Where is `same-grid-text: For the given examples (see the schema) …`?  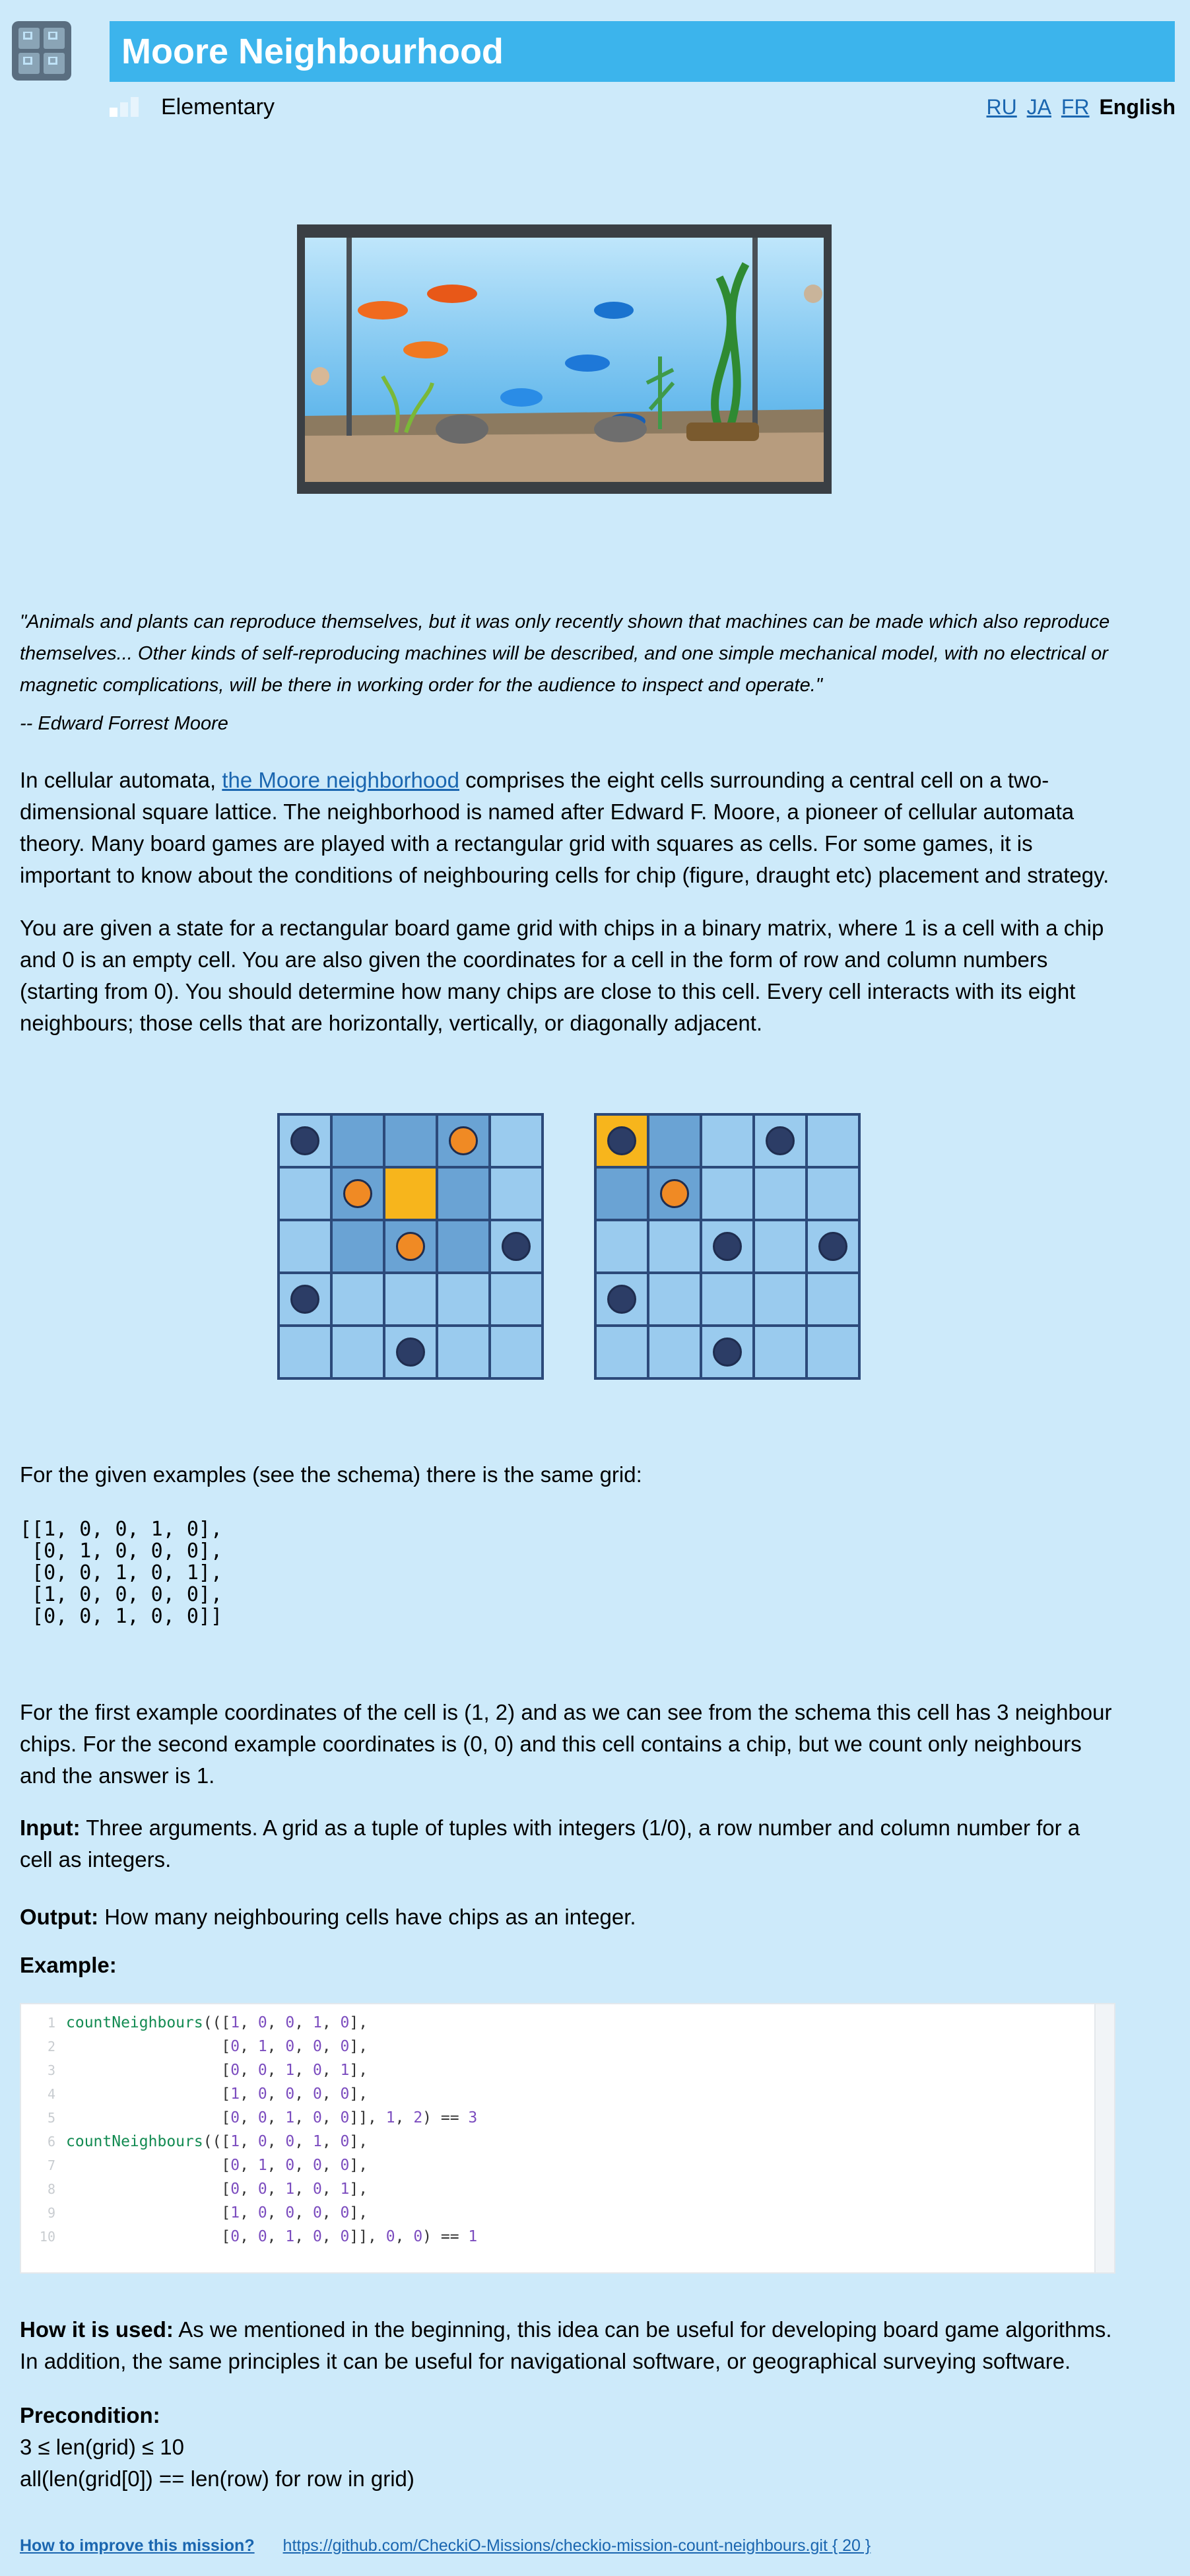
same-grid-text: For the given examples (see the schema) … is located at coordinates (331, 1474).